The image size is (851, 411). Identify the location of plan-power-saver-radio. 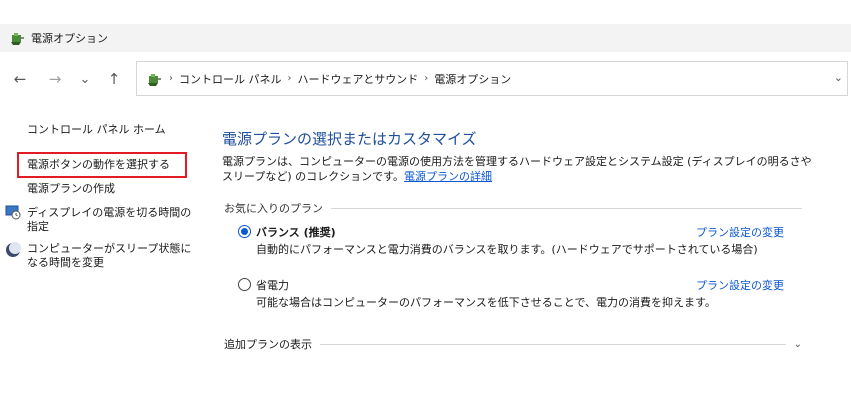
(244, 284).